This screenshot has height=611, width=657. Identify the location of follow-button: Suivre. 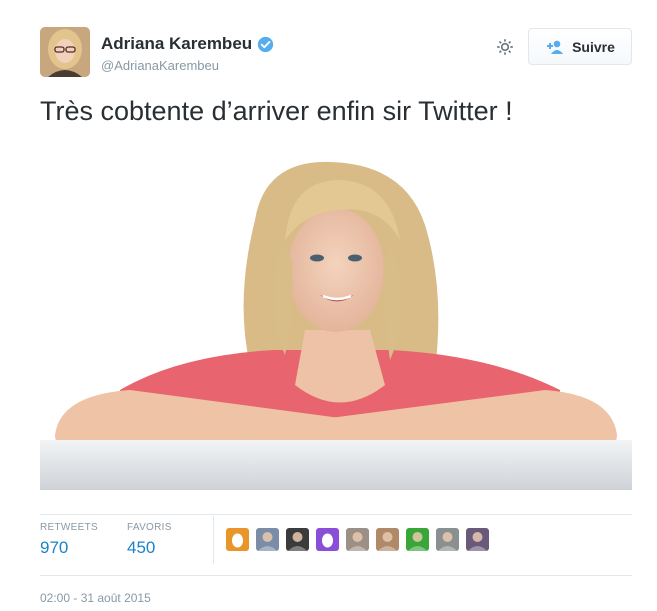
(580, 46).